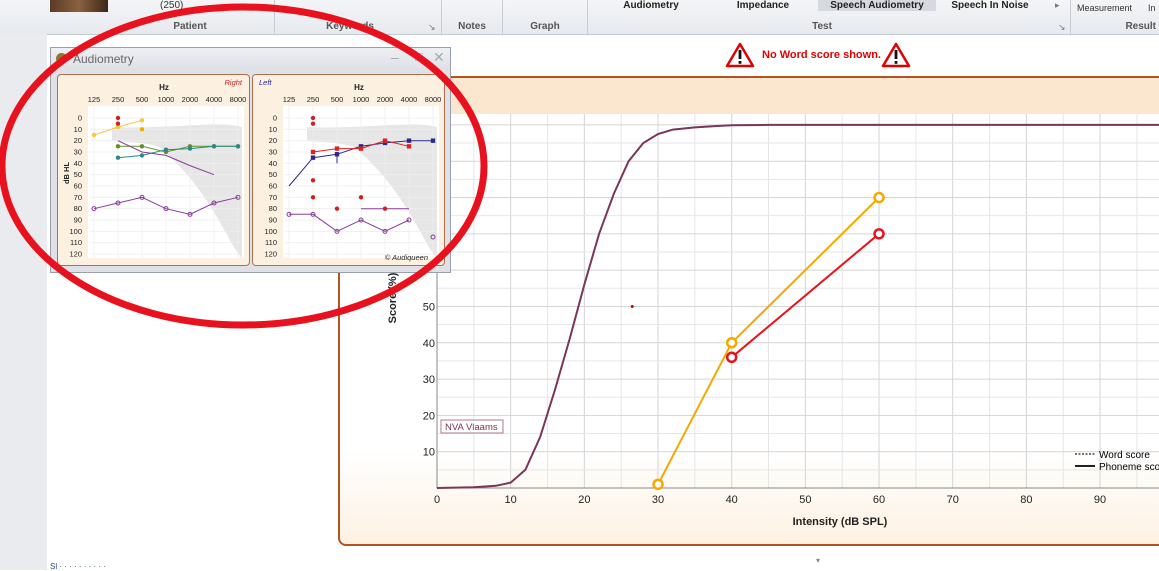  What do you see at coordinates (1140, 26) in the screenshot?
I see `group-result: Result` at bounding box center [1140, 26].